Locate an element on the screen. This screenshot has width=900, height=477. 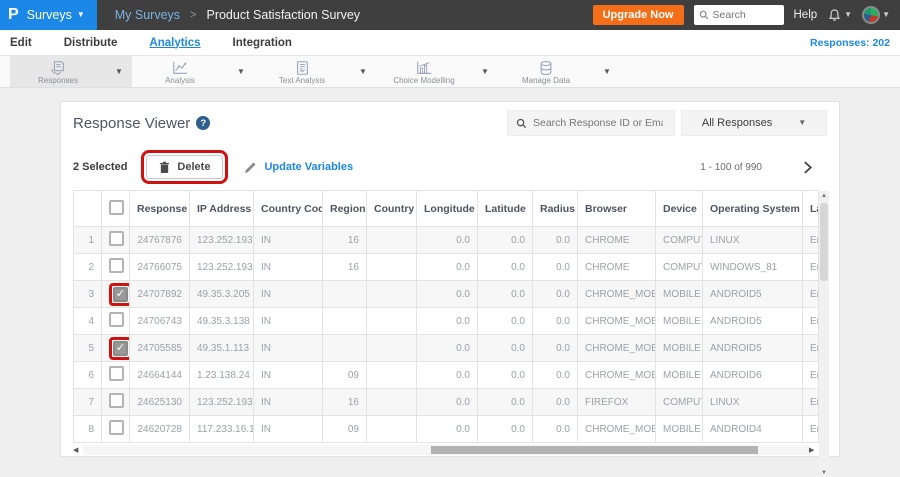
help-tooltip-icon: ? is located at coordinates (203, 123).